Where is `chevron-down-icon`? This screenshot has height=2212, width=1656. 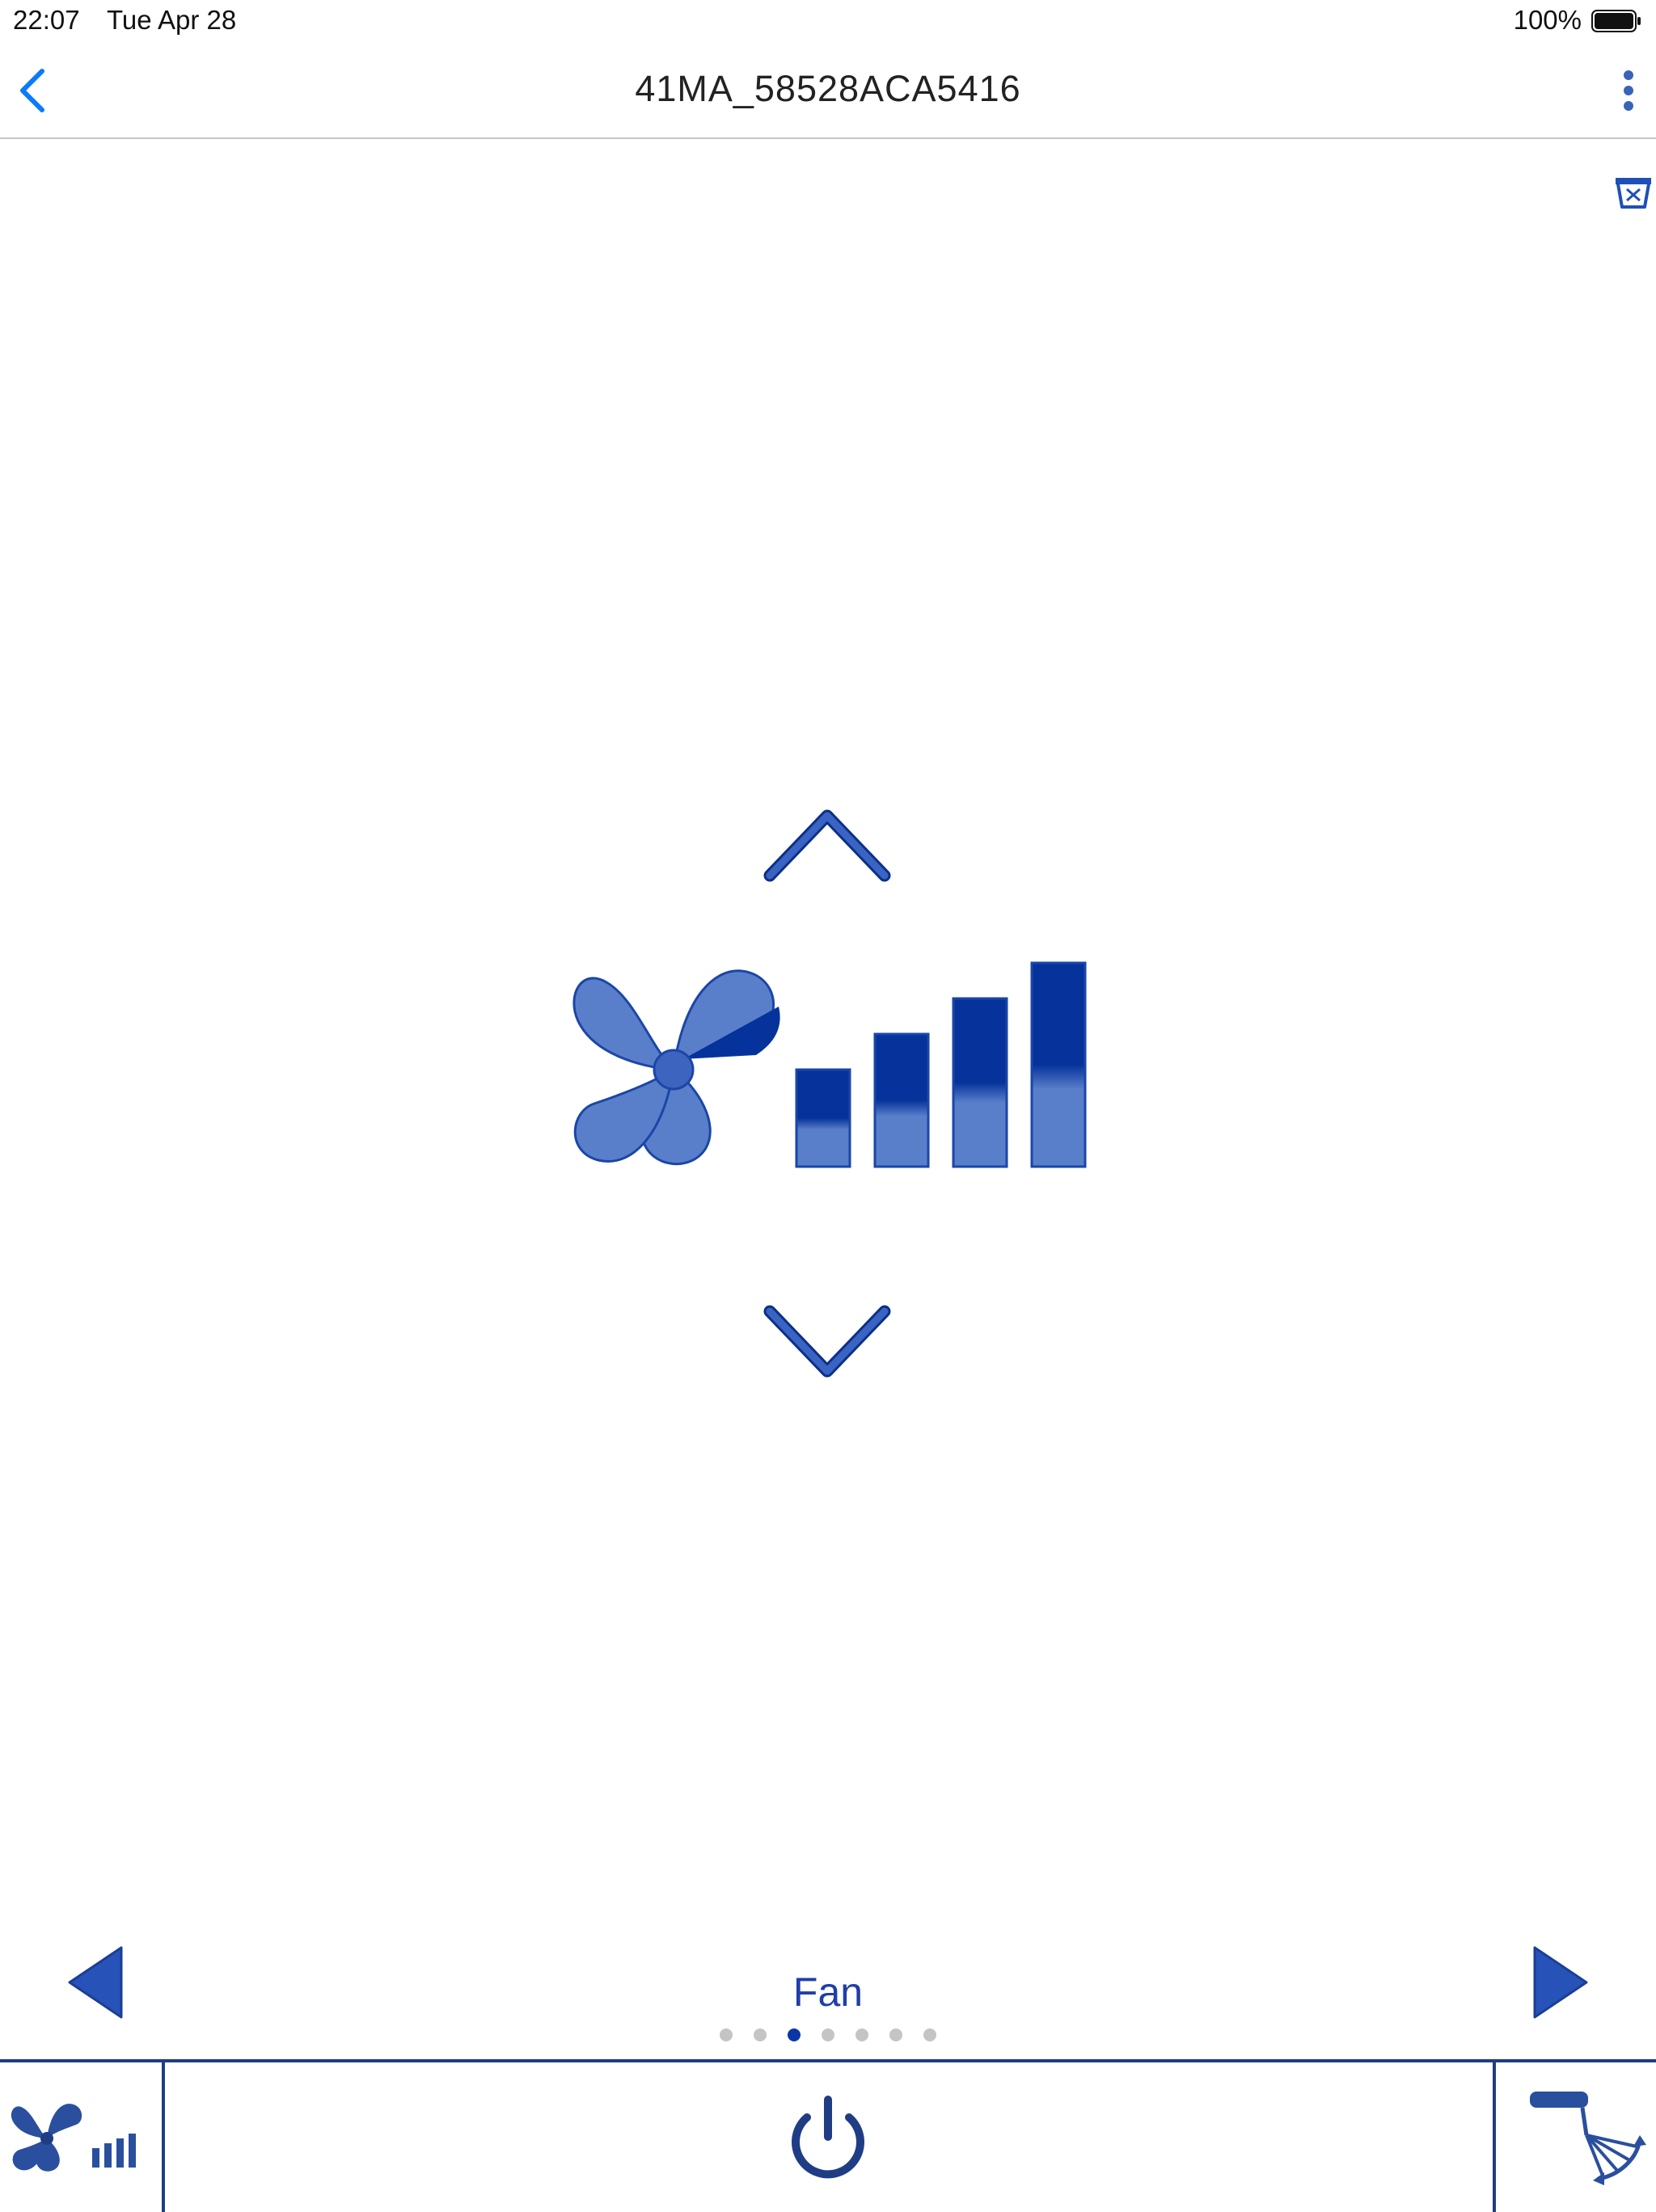 chevron-down-icon is located at coordinates (827, 1342).